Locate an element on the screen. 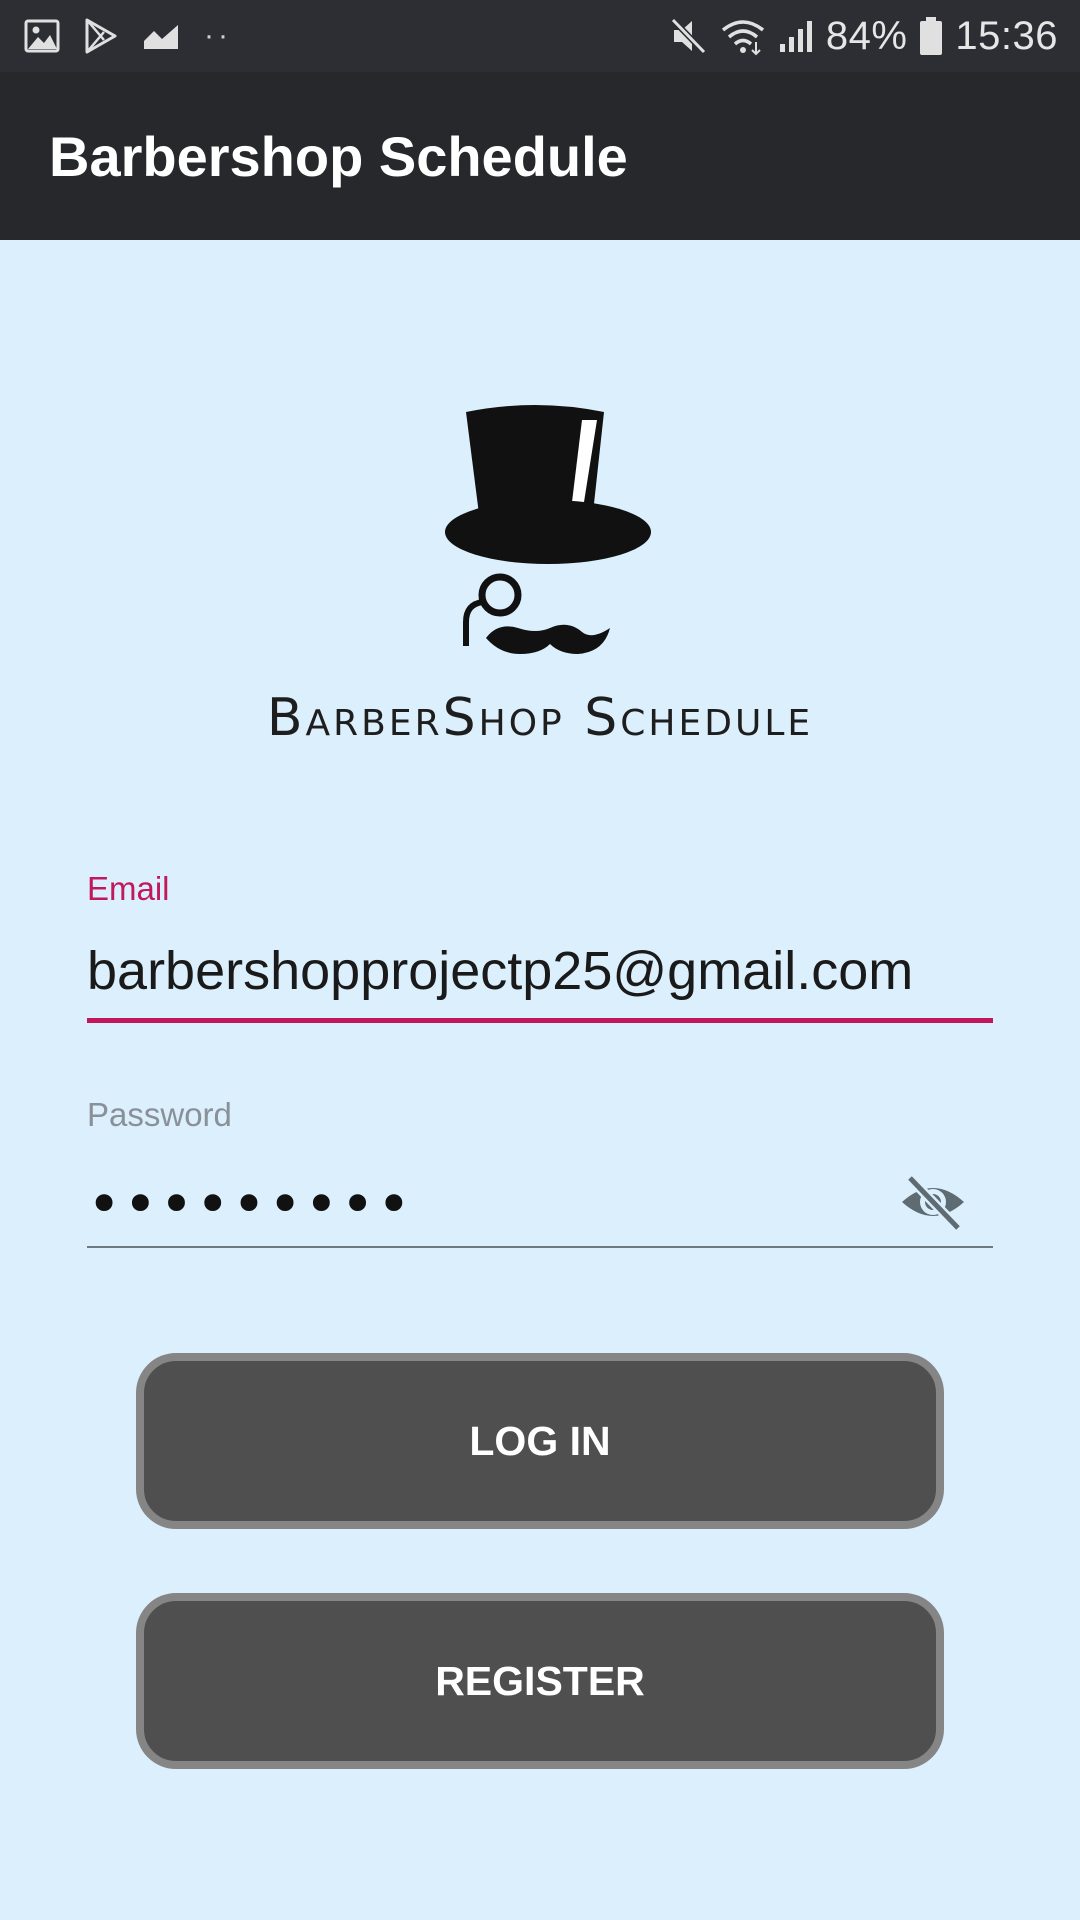 The width and height of the screenshot is (1080, 1920). more-dots-icon: ·· is located at coordinates (218, 35).